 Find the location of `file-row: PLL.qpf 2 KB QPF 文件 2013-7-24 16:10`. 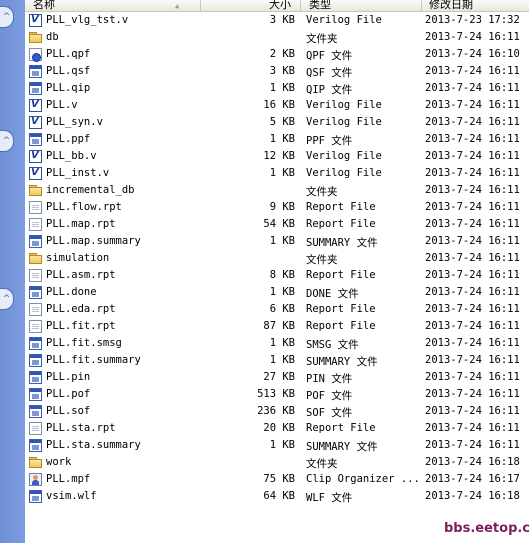

file-row: PLL.qpf 2 KB QPF 文件 2013-7-24 16:10 is located at coordinates (277, 54).